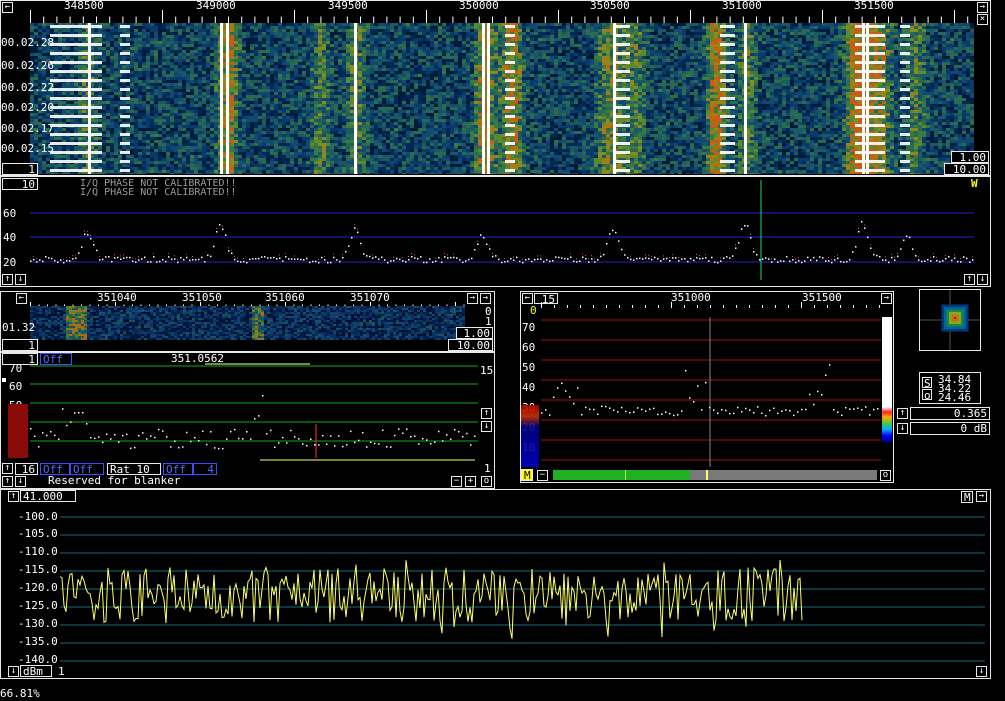  What do you see at coordinates (950, 320) in the screenshot?
I see `phase-plot` at bounding box center [950, 320].